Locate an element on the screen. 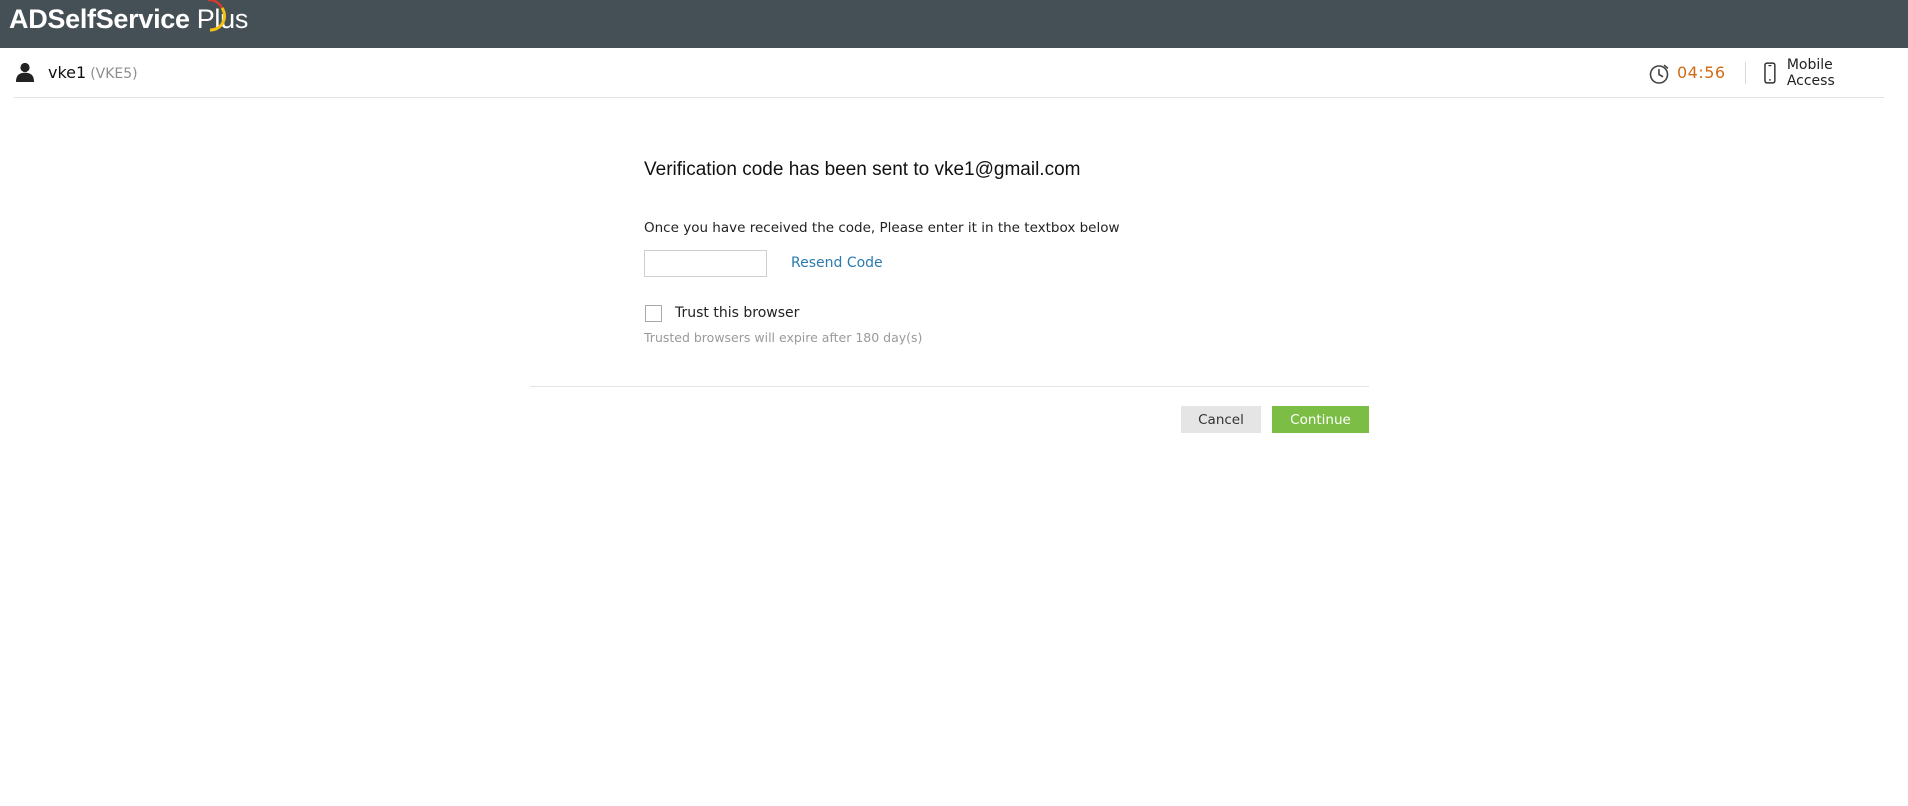 This screenshot has height=806, width=1908. user-icon is located at coordinates (25, 72).